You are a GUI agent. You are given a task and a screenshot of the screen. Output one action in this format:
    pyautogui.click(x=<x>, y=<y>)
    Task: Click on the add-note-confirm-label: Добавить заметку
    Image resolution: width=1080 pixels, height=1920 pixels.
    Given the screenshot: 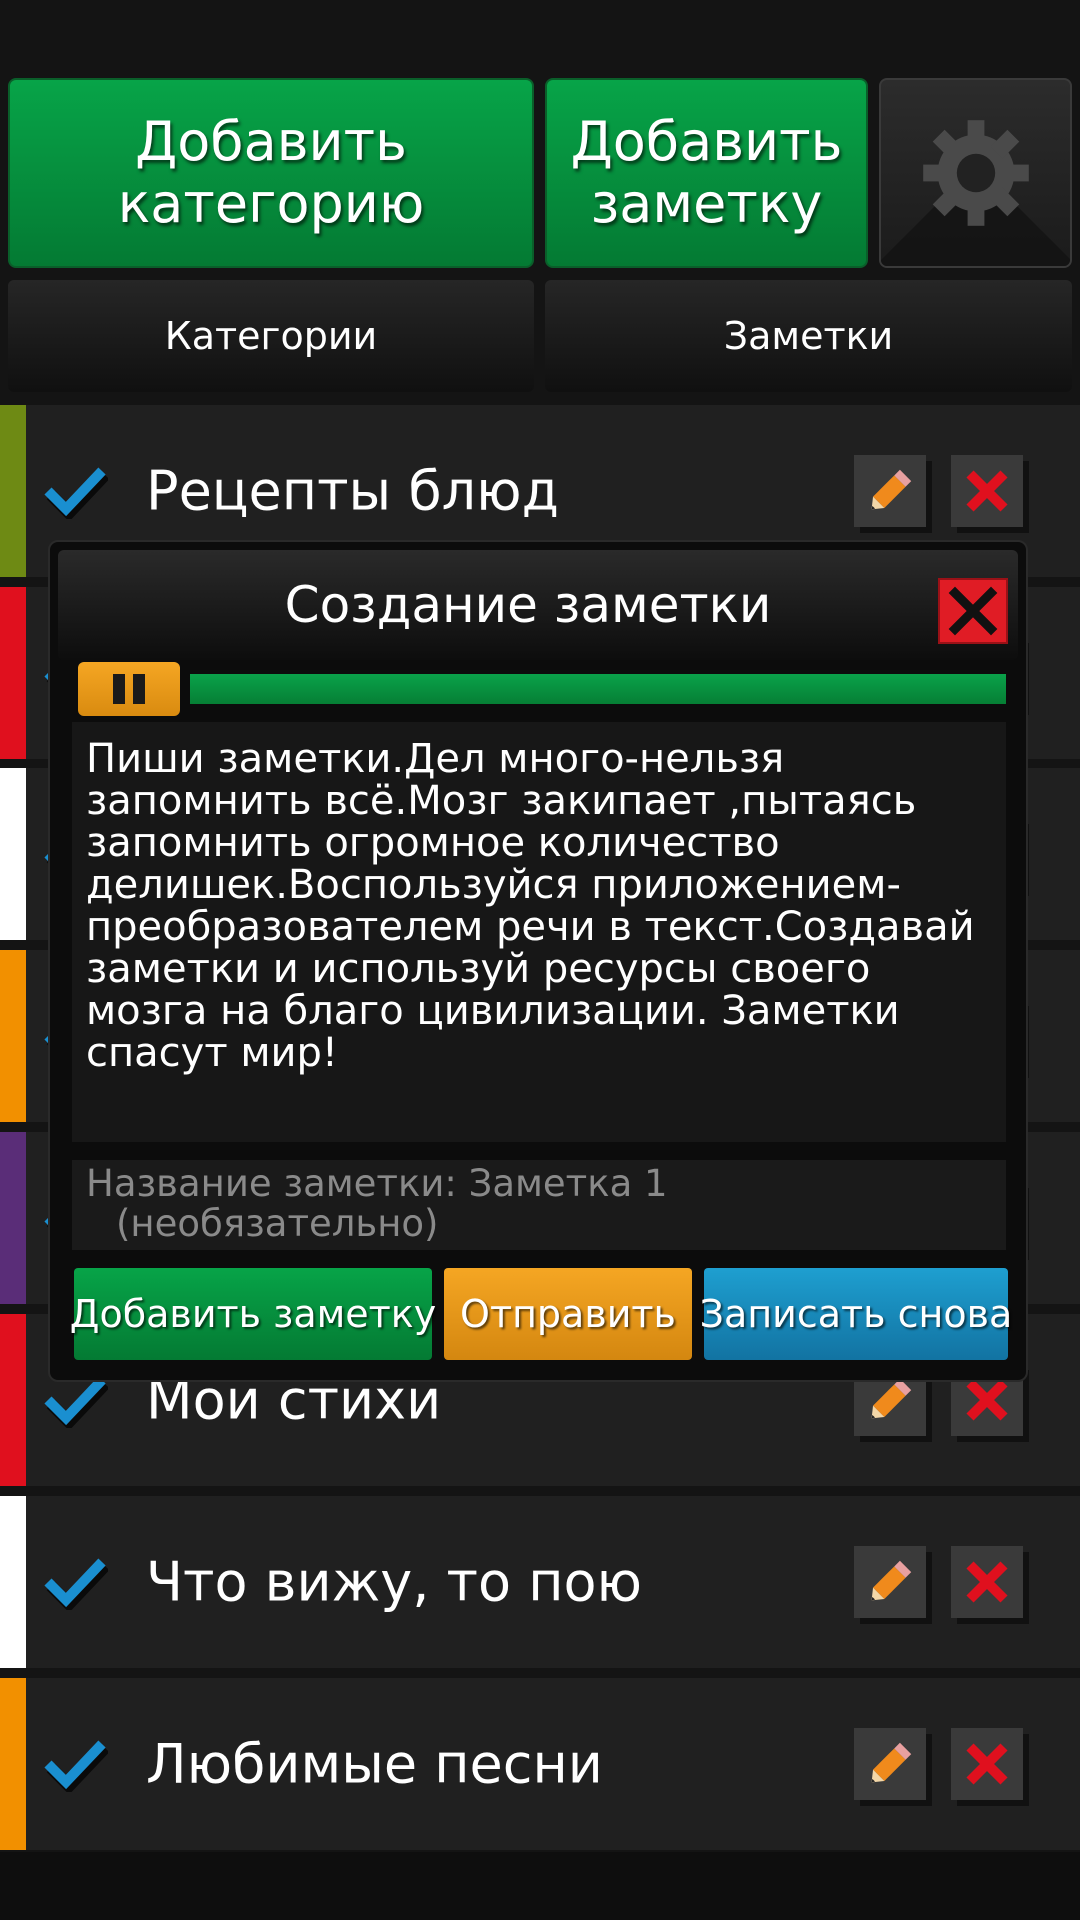 What is the action you would take?
    pyautogui.click(x=253, y=1314)
    